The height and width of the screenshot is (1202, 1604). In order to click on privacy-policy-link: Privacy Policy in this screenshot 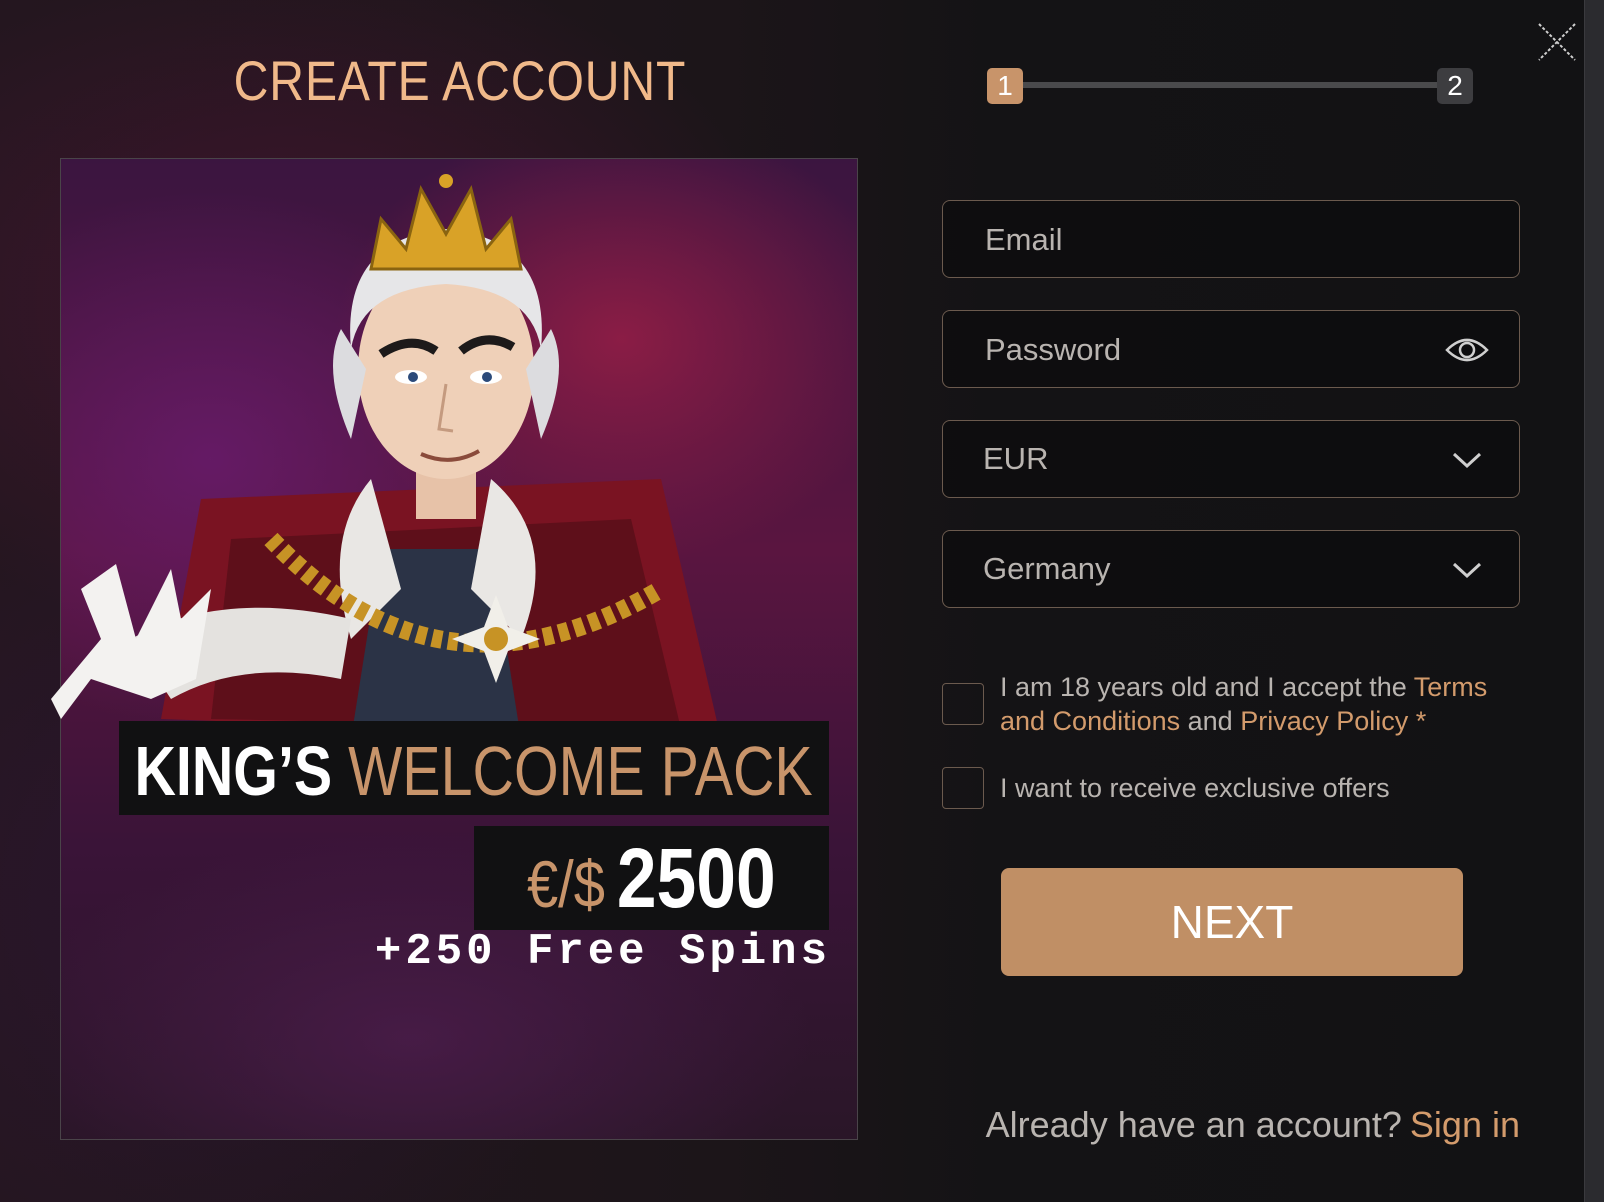, I will do `click(1324, 721)`.